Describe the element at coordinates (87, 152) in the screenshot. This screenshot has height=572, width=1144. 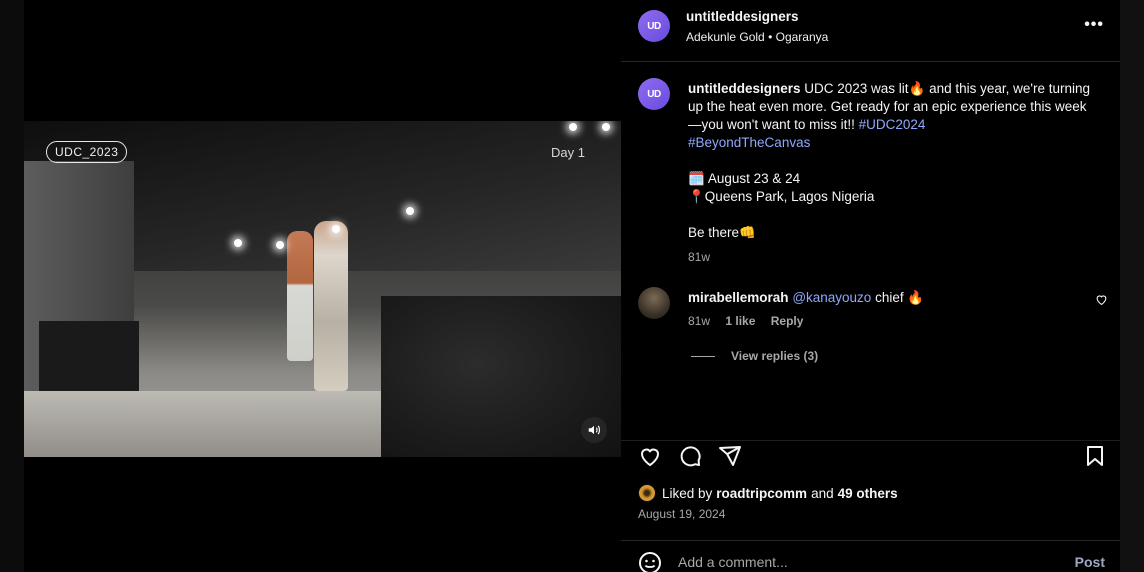
I see `udc-badge: UDC_2023` at that location.